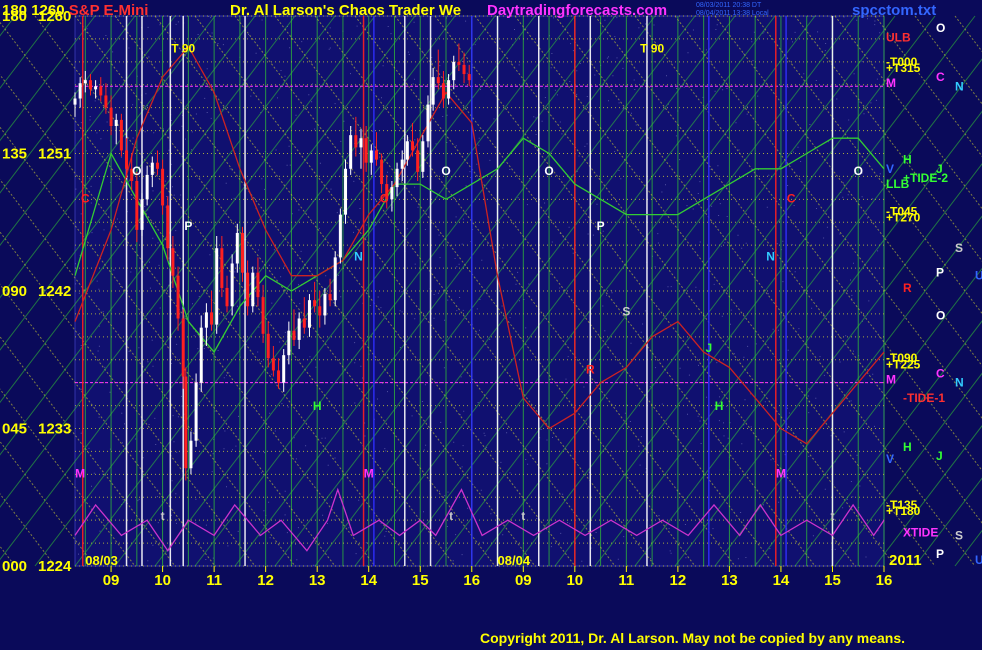 The height and width of the screenshot is (650, 982). What do you see at coordinates (14, 566) in the screenshot?
I see `y-degree-label: 000` at bounding box center [14, 566].